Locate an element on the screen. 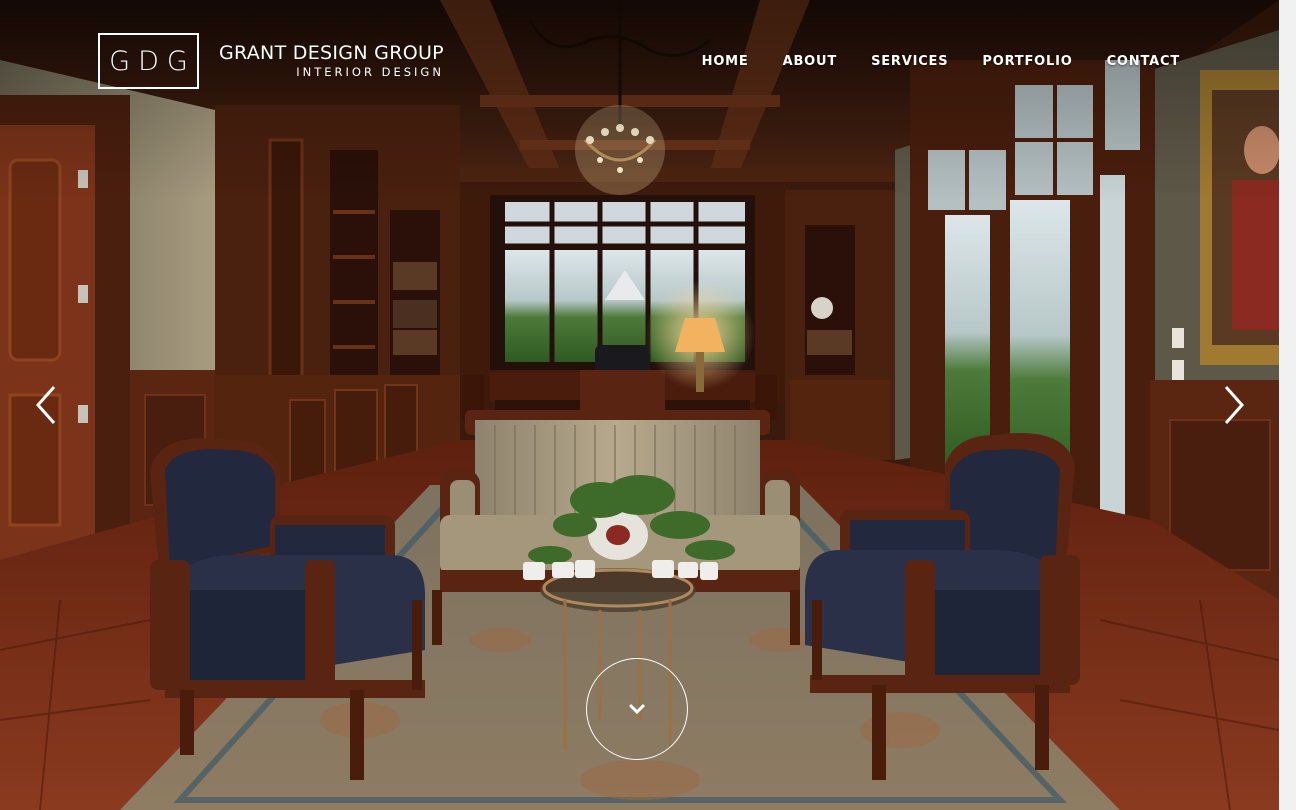  nav-services: SERVICES is located at coordinates (909, 61).